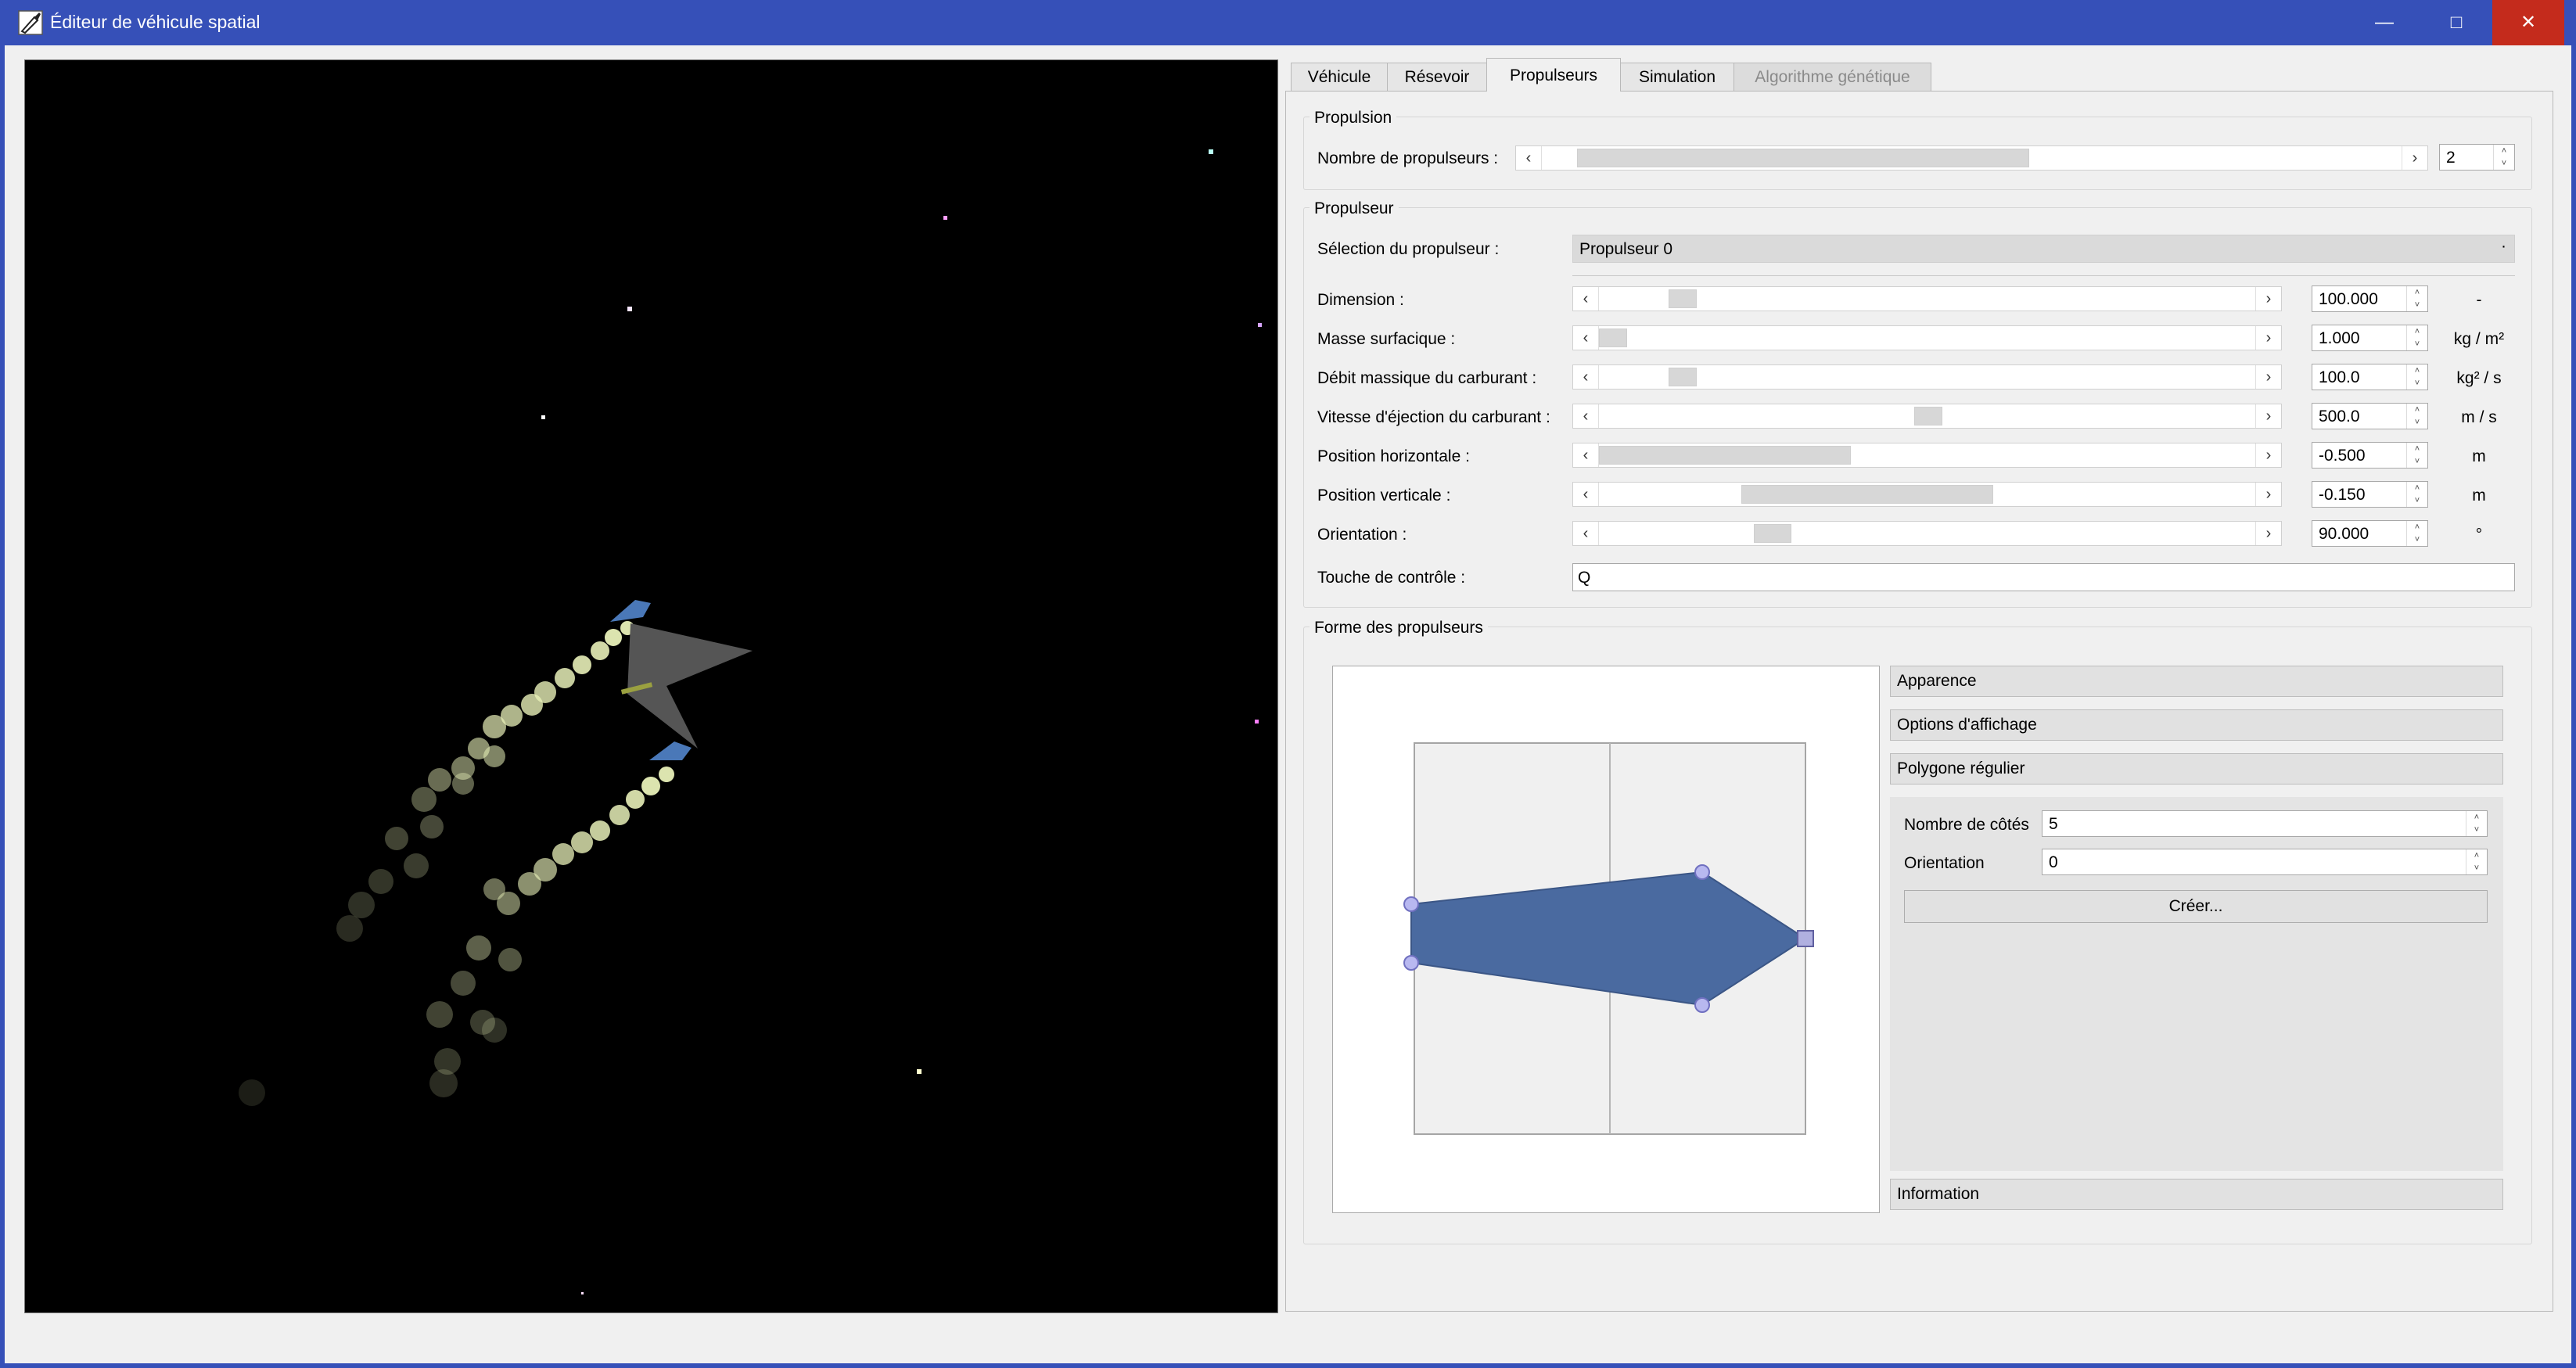 This screenshot has width=2576, height=1368. Describe the element at coordinates (1387, 339) in the screenshot. I see `param-label: Masse surfacique :` at that location.